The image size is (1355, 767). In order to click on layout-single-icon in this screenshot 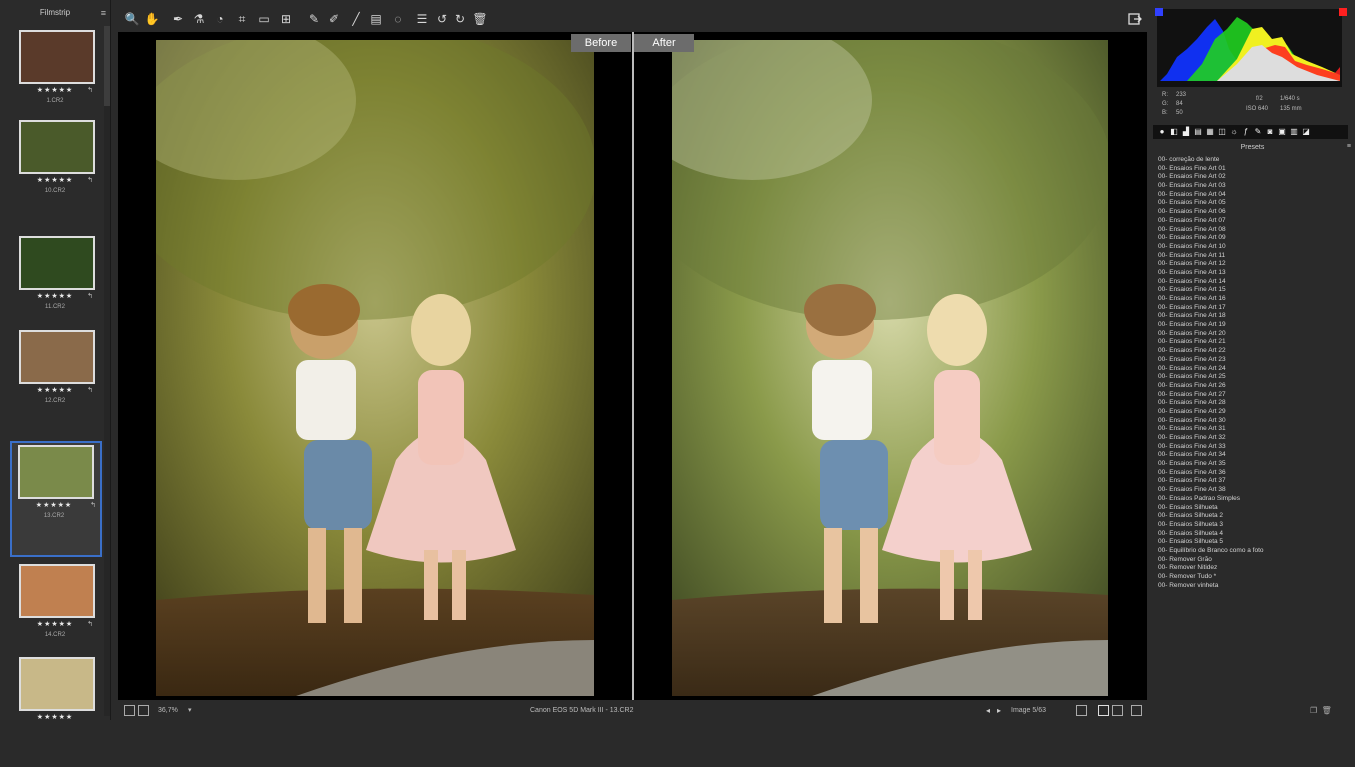, I will do `click(1081, 710)`.